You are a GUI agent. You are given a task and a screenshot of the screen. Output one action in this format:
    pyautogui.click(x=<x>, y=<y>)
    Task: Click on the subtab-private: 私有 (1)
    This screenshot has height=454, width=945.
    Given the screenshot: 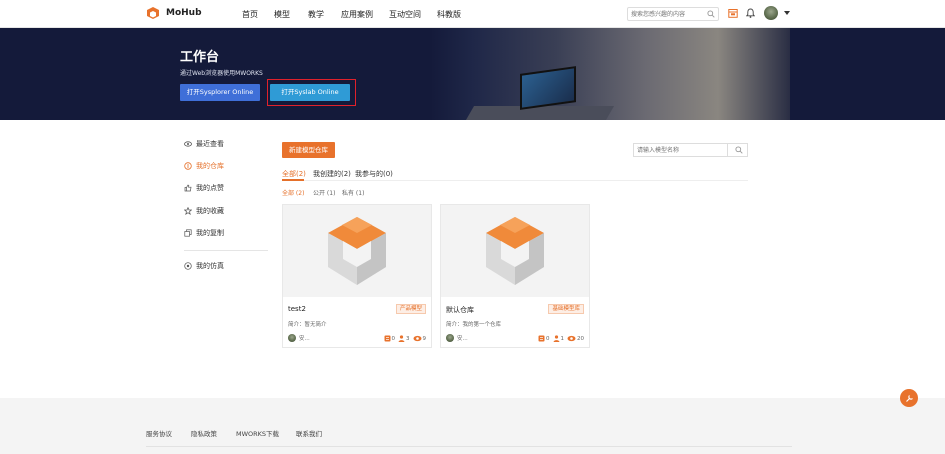 What is the action you would take?
    pyautogui.click(x=353, y=192)
    